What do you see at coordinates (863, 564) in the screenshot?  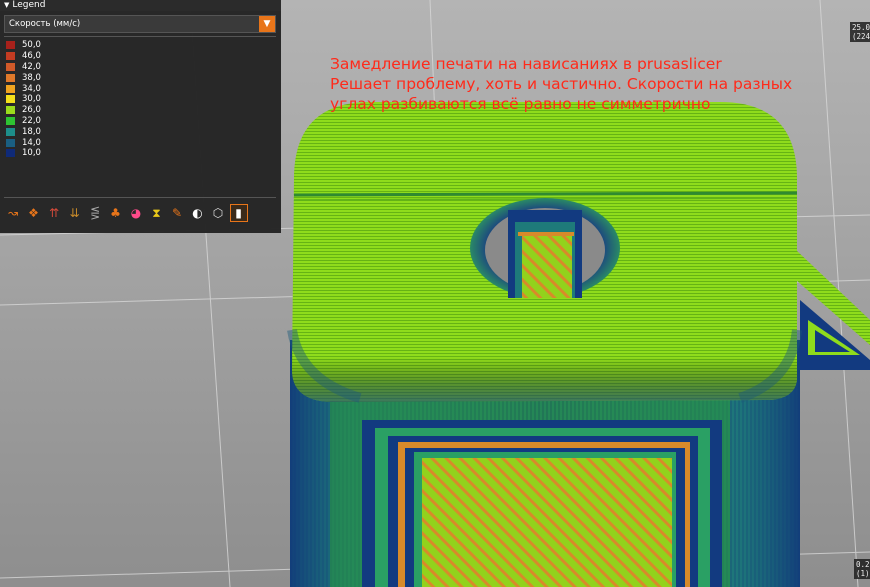 I see `slider-bottom-height: 0.2` at bounding box center [863, 564].